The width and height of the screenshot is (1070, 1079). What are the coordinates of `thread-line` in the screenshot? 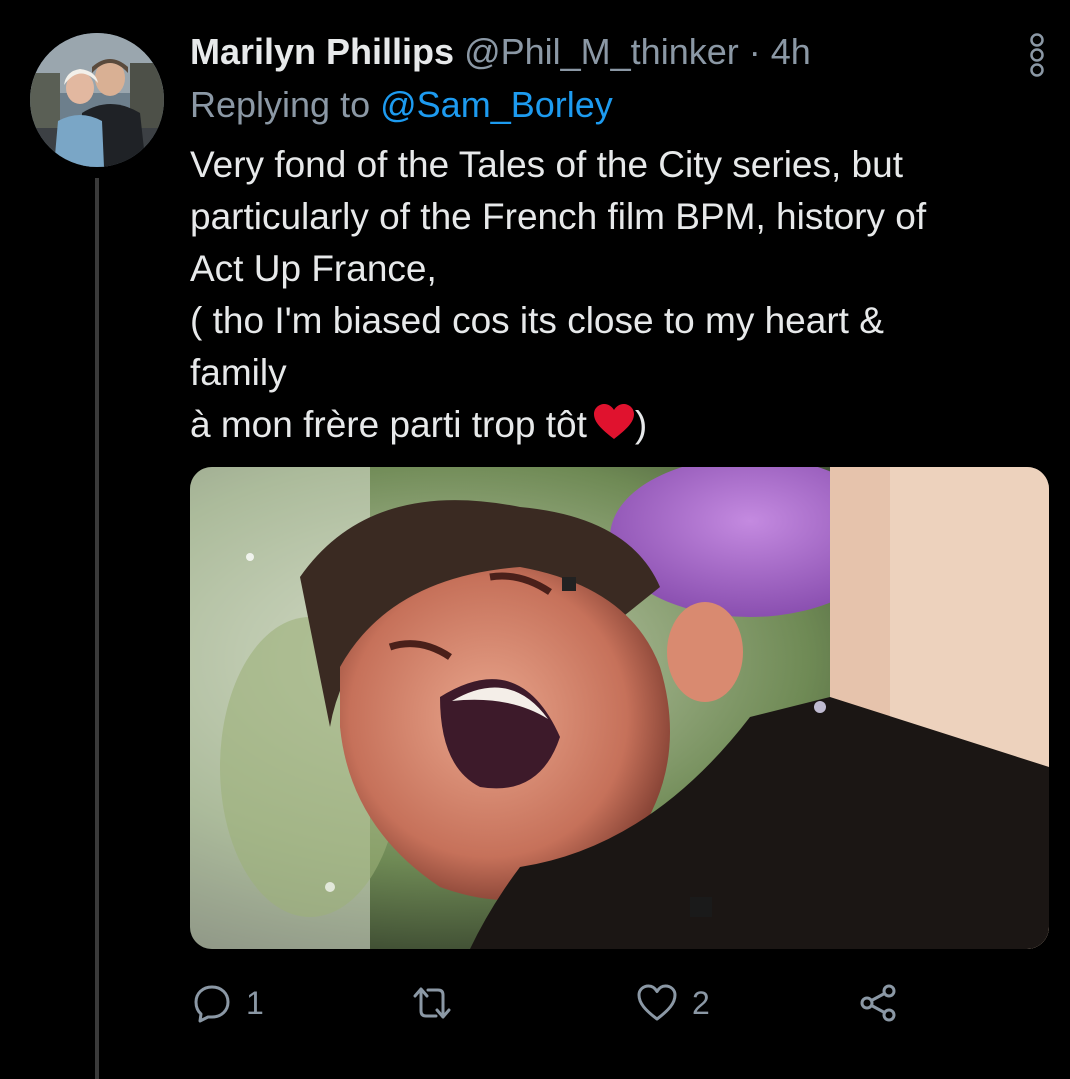 It's located at (97, 628).